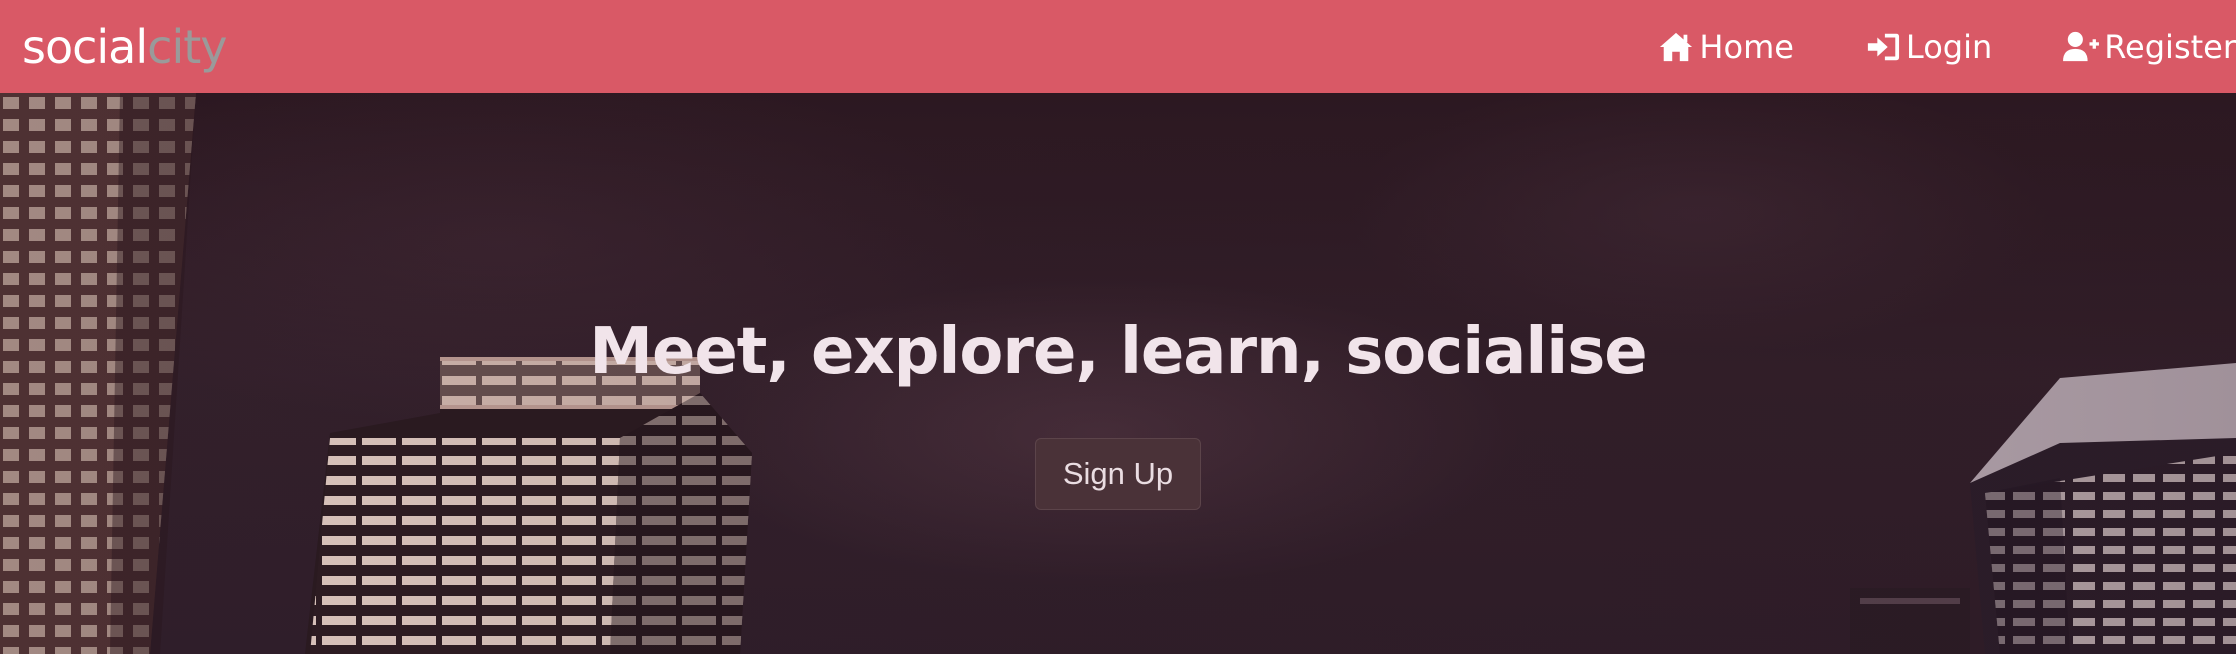 Image resolution: width=2236 pixels, height=654 pixels. I want to click on nav-home-label: Home, so click(1746, 46).